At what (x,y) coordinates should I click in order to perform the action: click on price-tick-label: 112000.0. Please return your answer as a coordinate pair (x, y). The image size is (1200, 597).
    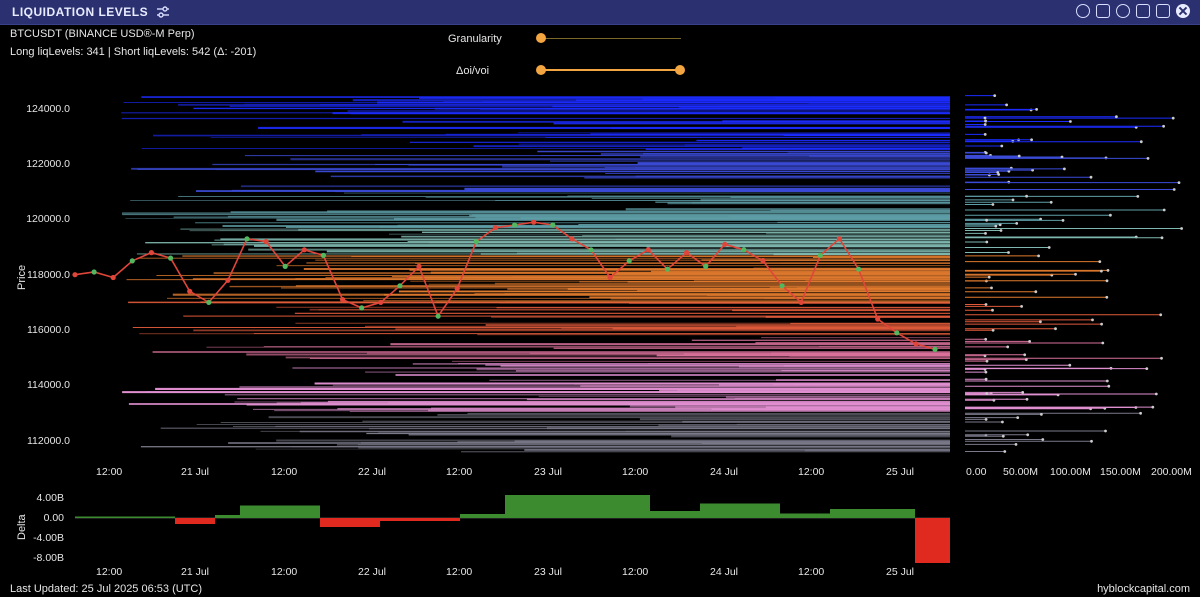
    Looking at the image, I should click on (48, 440).